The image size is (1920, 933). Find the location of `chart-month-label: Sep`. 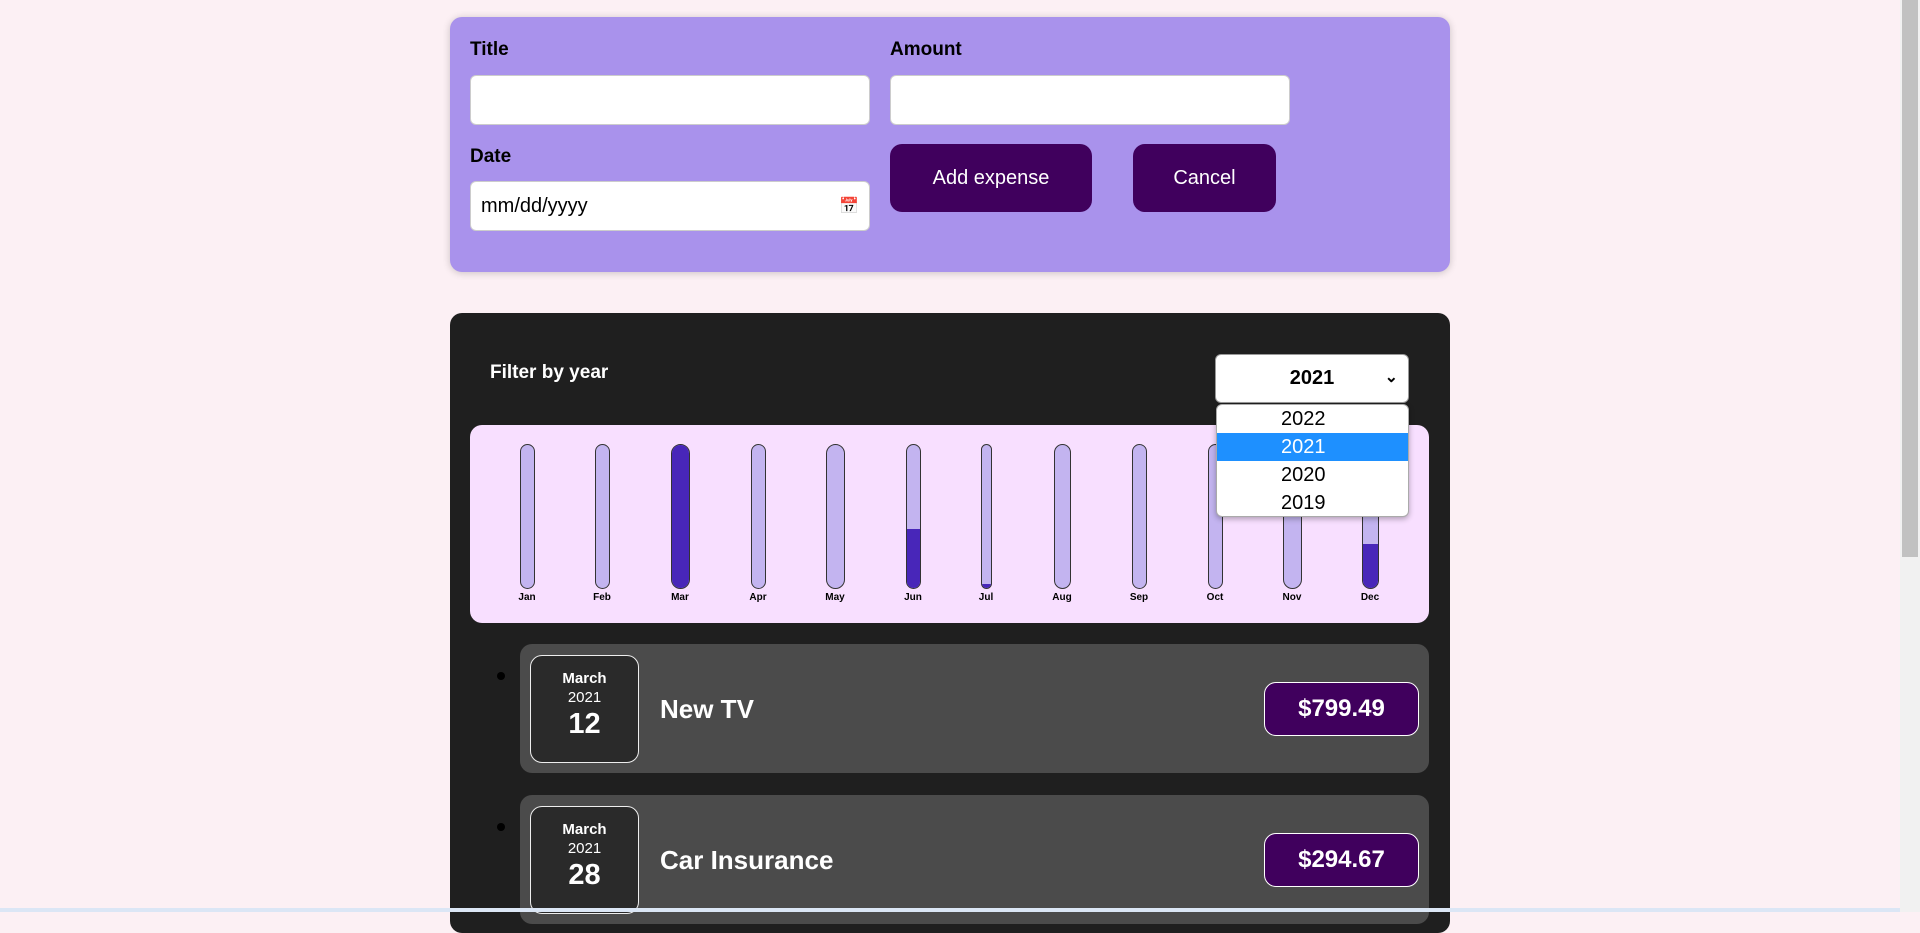

chart-month-label: Sep is located at coordinates (1139, 597).